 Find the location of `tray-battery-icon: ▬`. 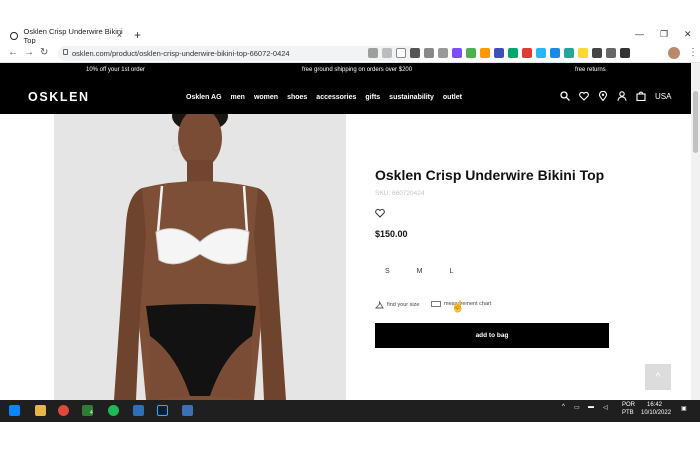

tray-battery-icon: ▬ is located at coordinates (591, 407).